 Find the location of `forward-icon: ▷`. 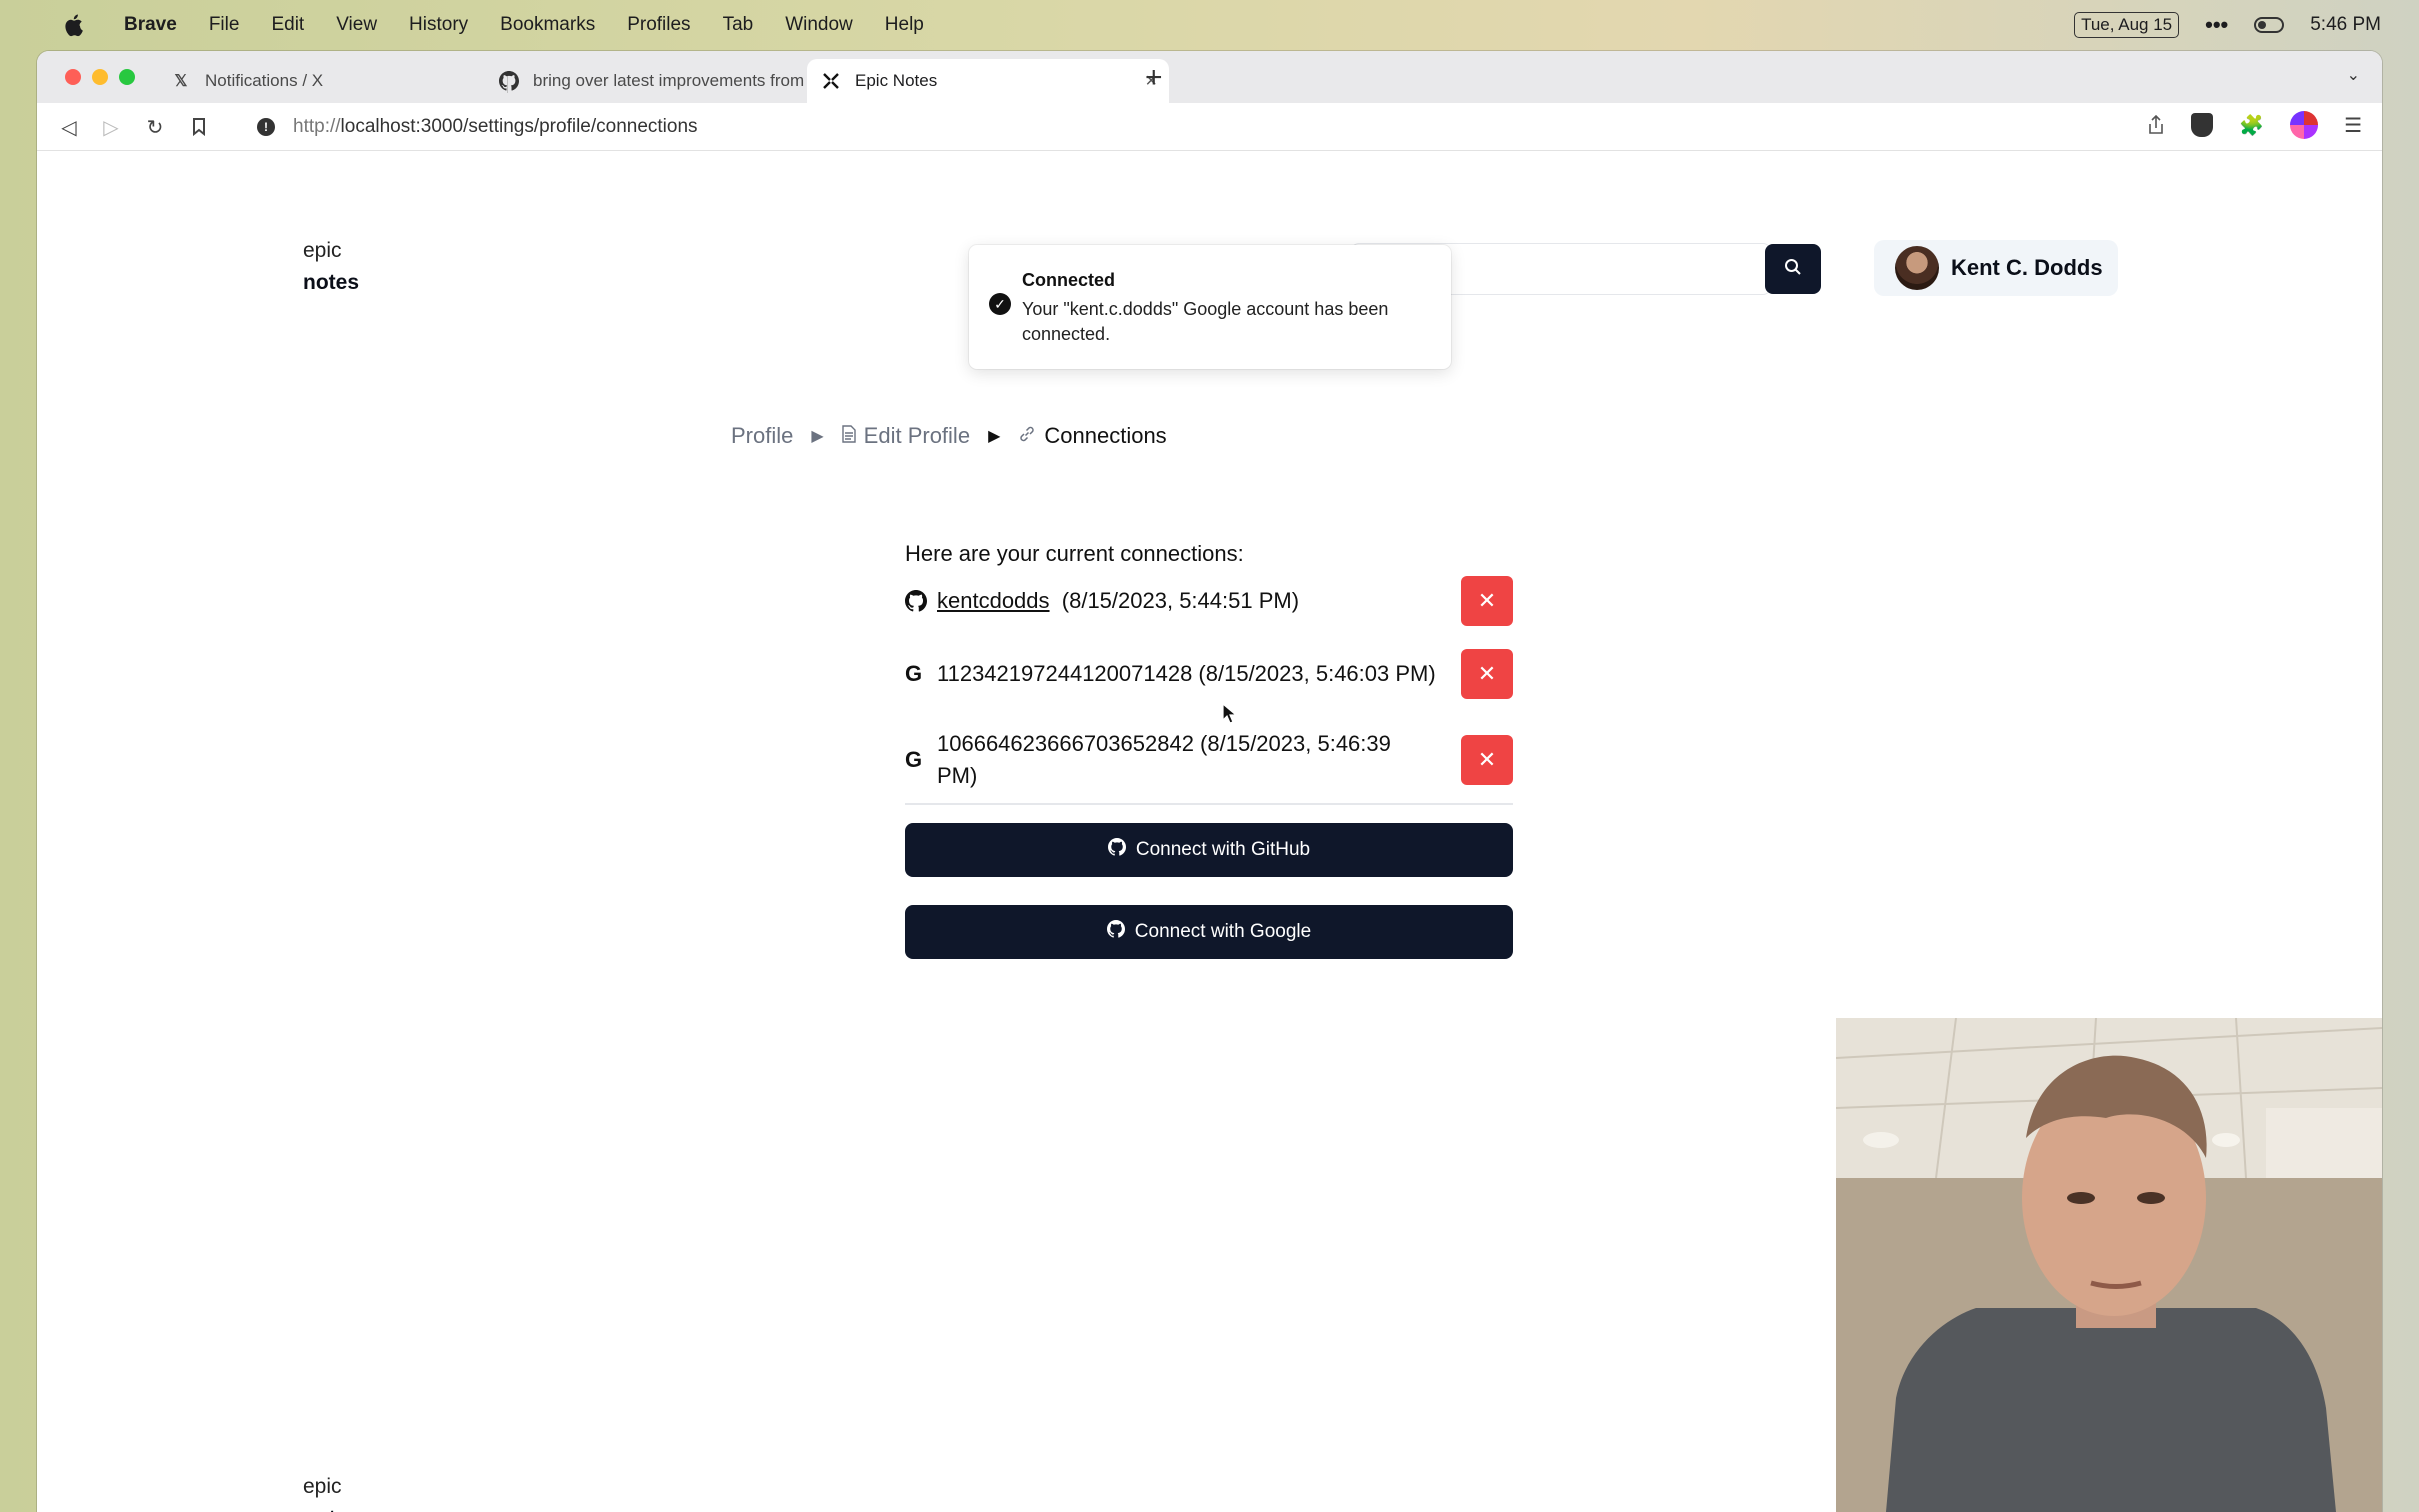

forward-icon: ▷ is located at coordinates (111, 127).